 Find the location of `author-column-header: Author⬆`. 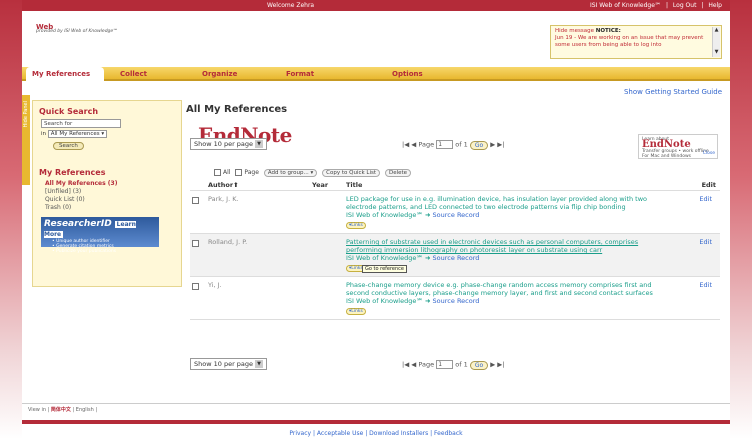

author-column-header: Author⬆ is located at coordinates (223, 185).